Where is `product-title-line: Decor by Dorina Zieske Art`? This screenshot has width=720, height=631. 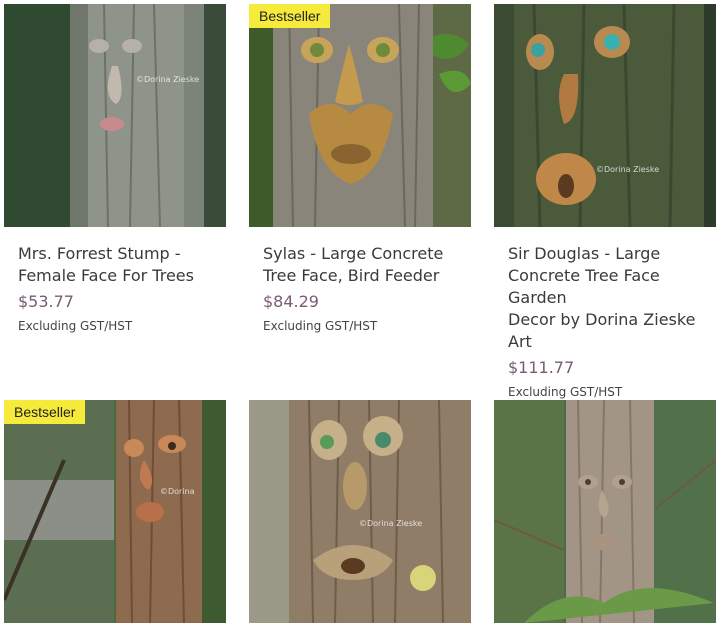 product-title-line: Decor by Dorina Zieske Art is located at coordinates (609, 331).